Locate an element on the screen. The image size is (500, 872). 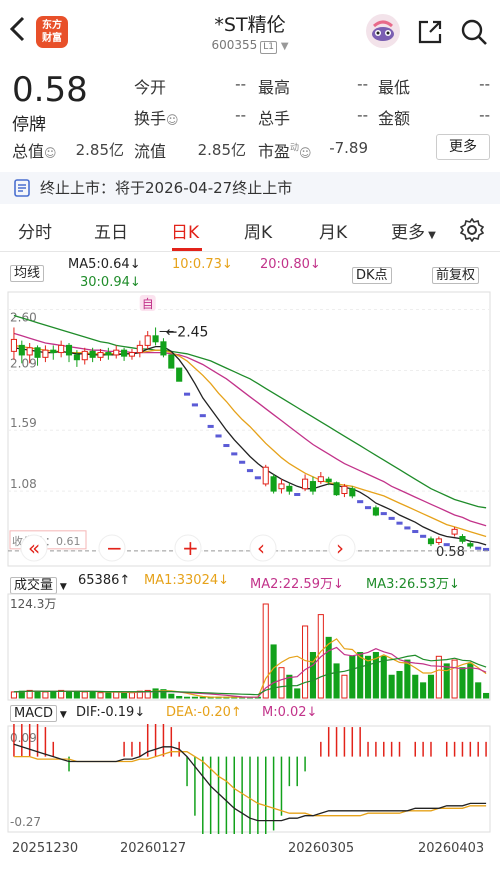
adjust-select: 前复权 is located at coordinates (456, 274).